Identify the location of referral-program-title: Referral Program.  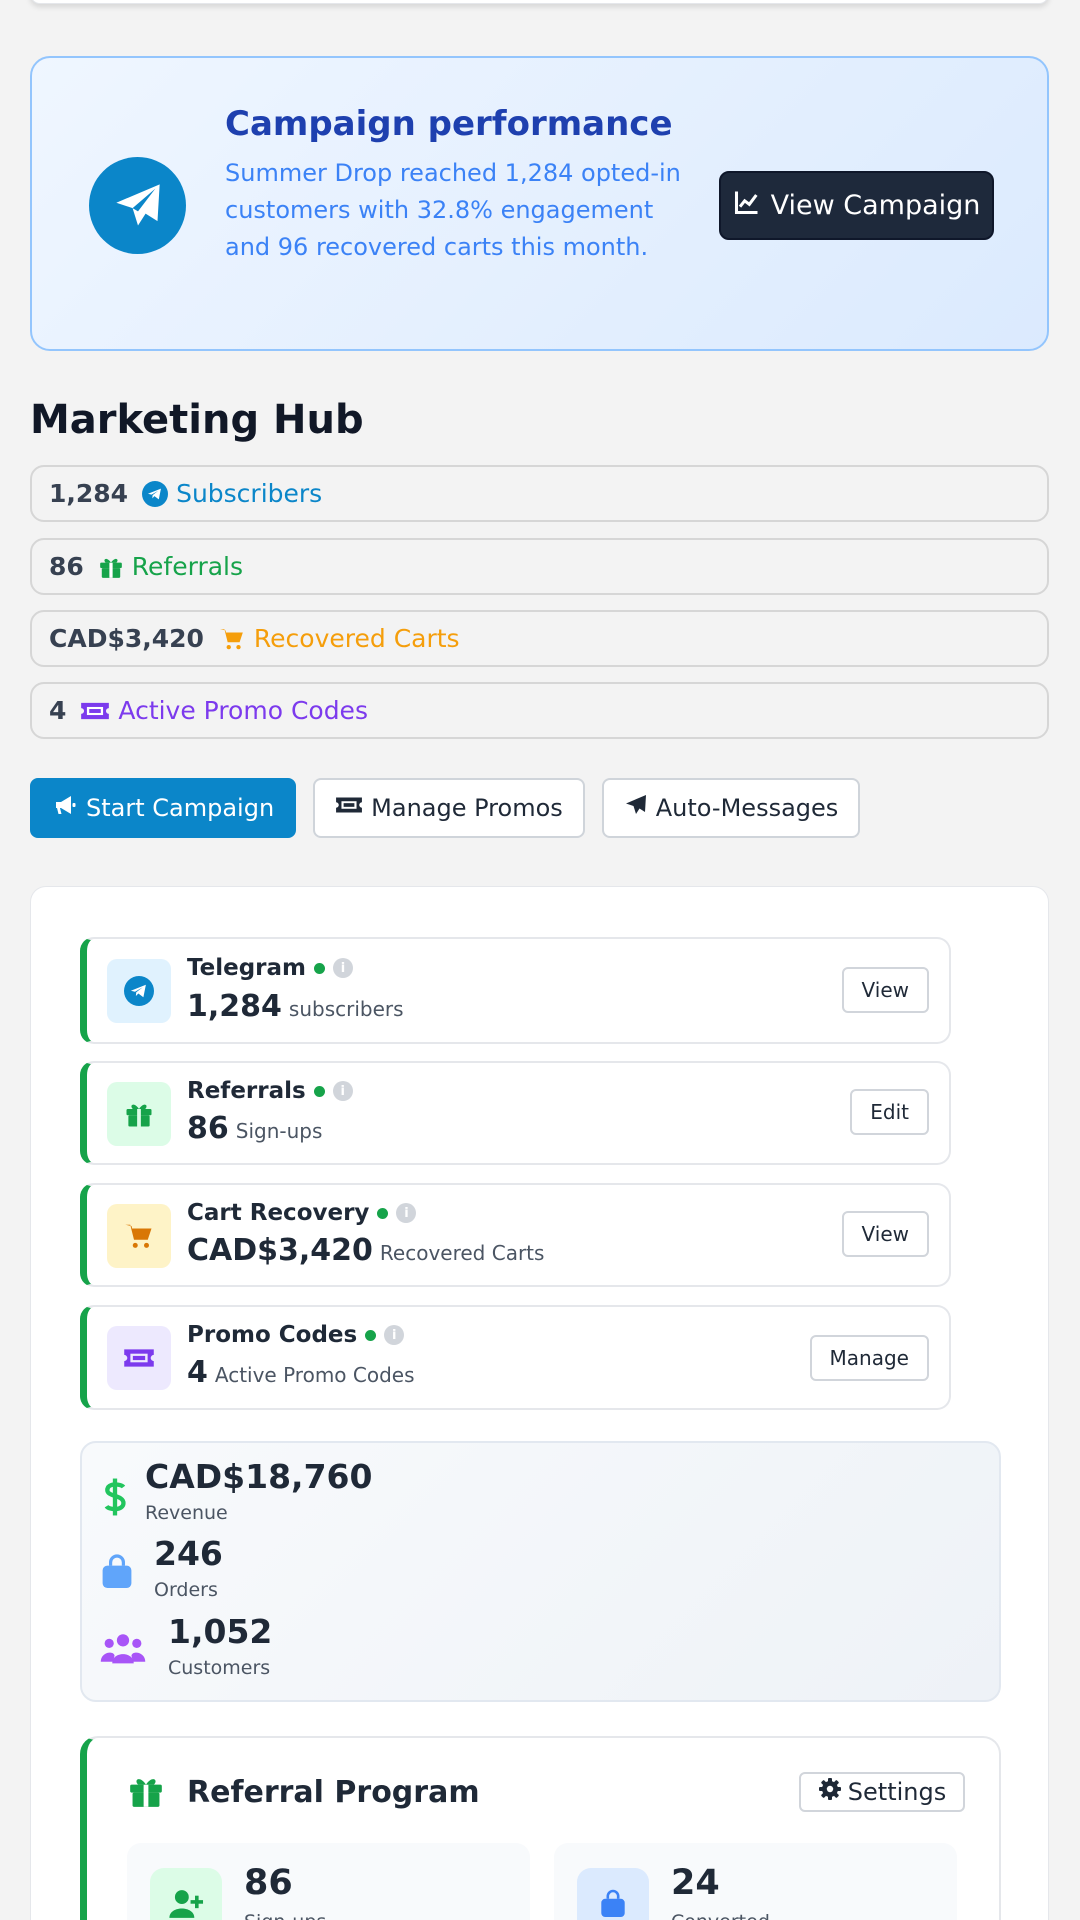
(333, 1792).